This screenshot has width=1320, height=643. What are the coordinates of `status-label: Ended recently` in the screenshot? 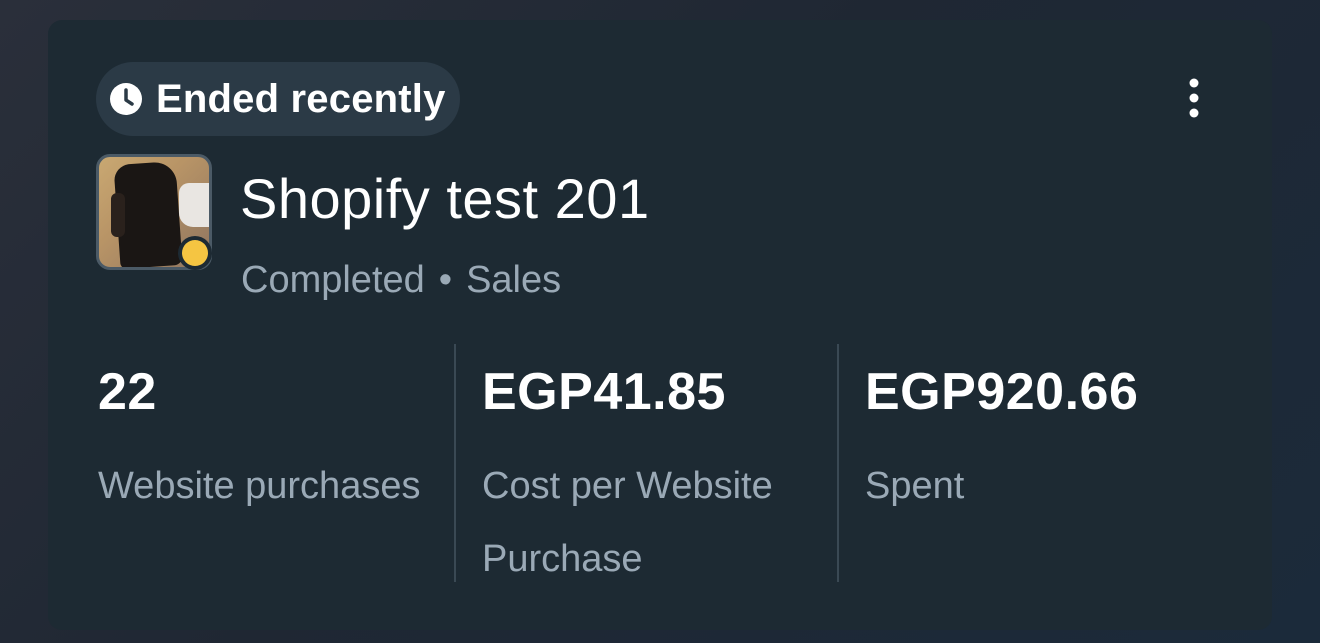 It's located at (301, 99).